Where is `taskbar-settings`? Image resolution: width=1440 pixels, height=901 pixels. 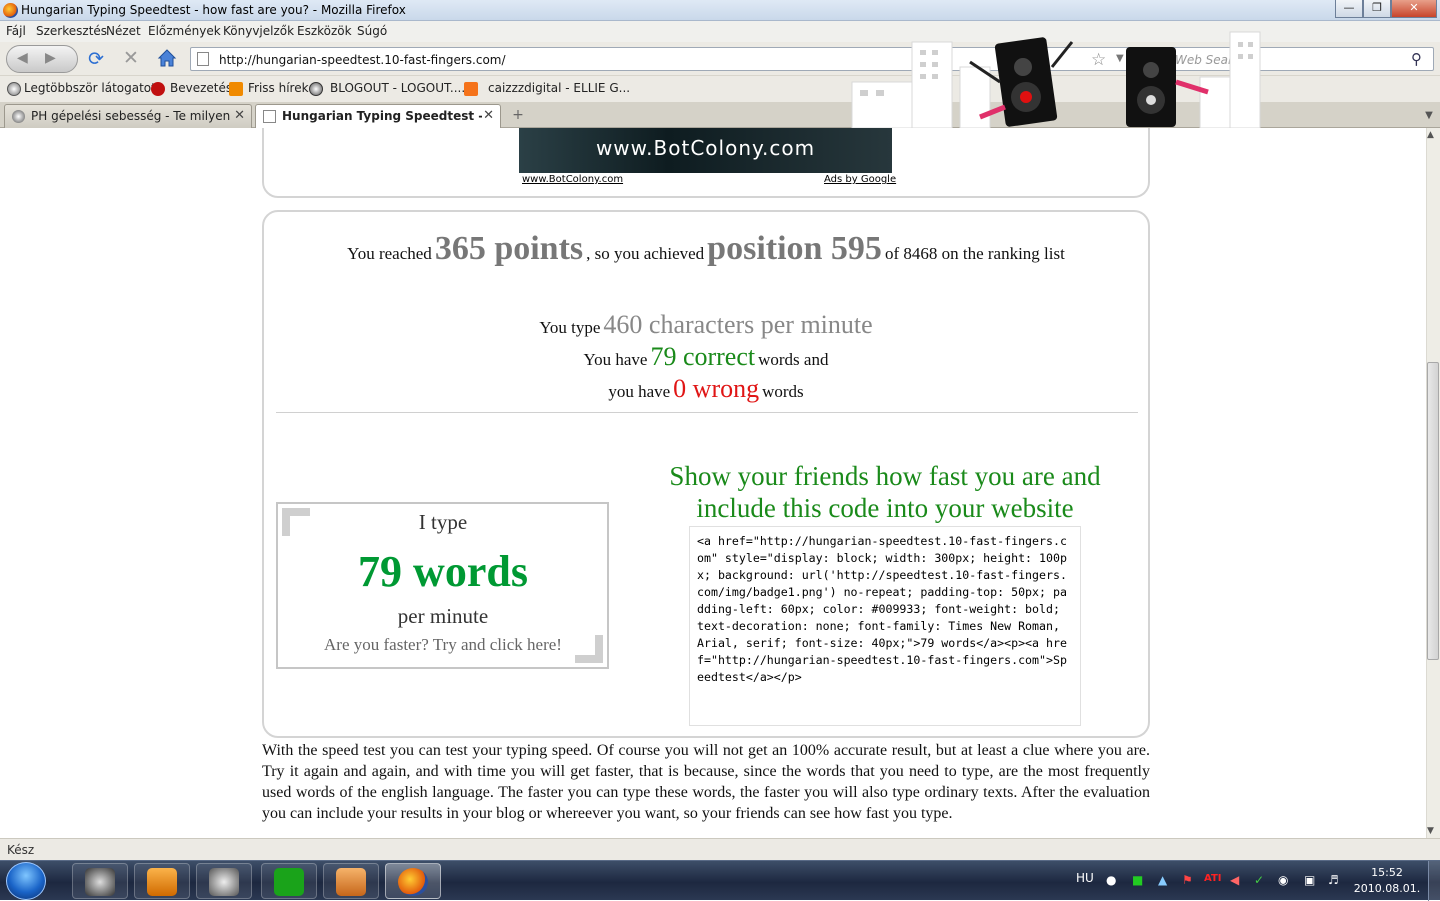 taskbar-settings is located at coordinates (224, 881).